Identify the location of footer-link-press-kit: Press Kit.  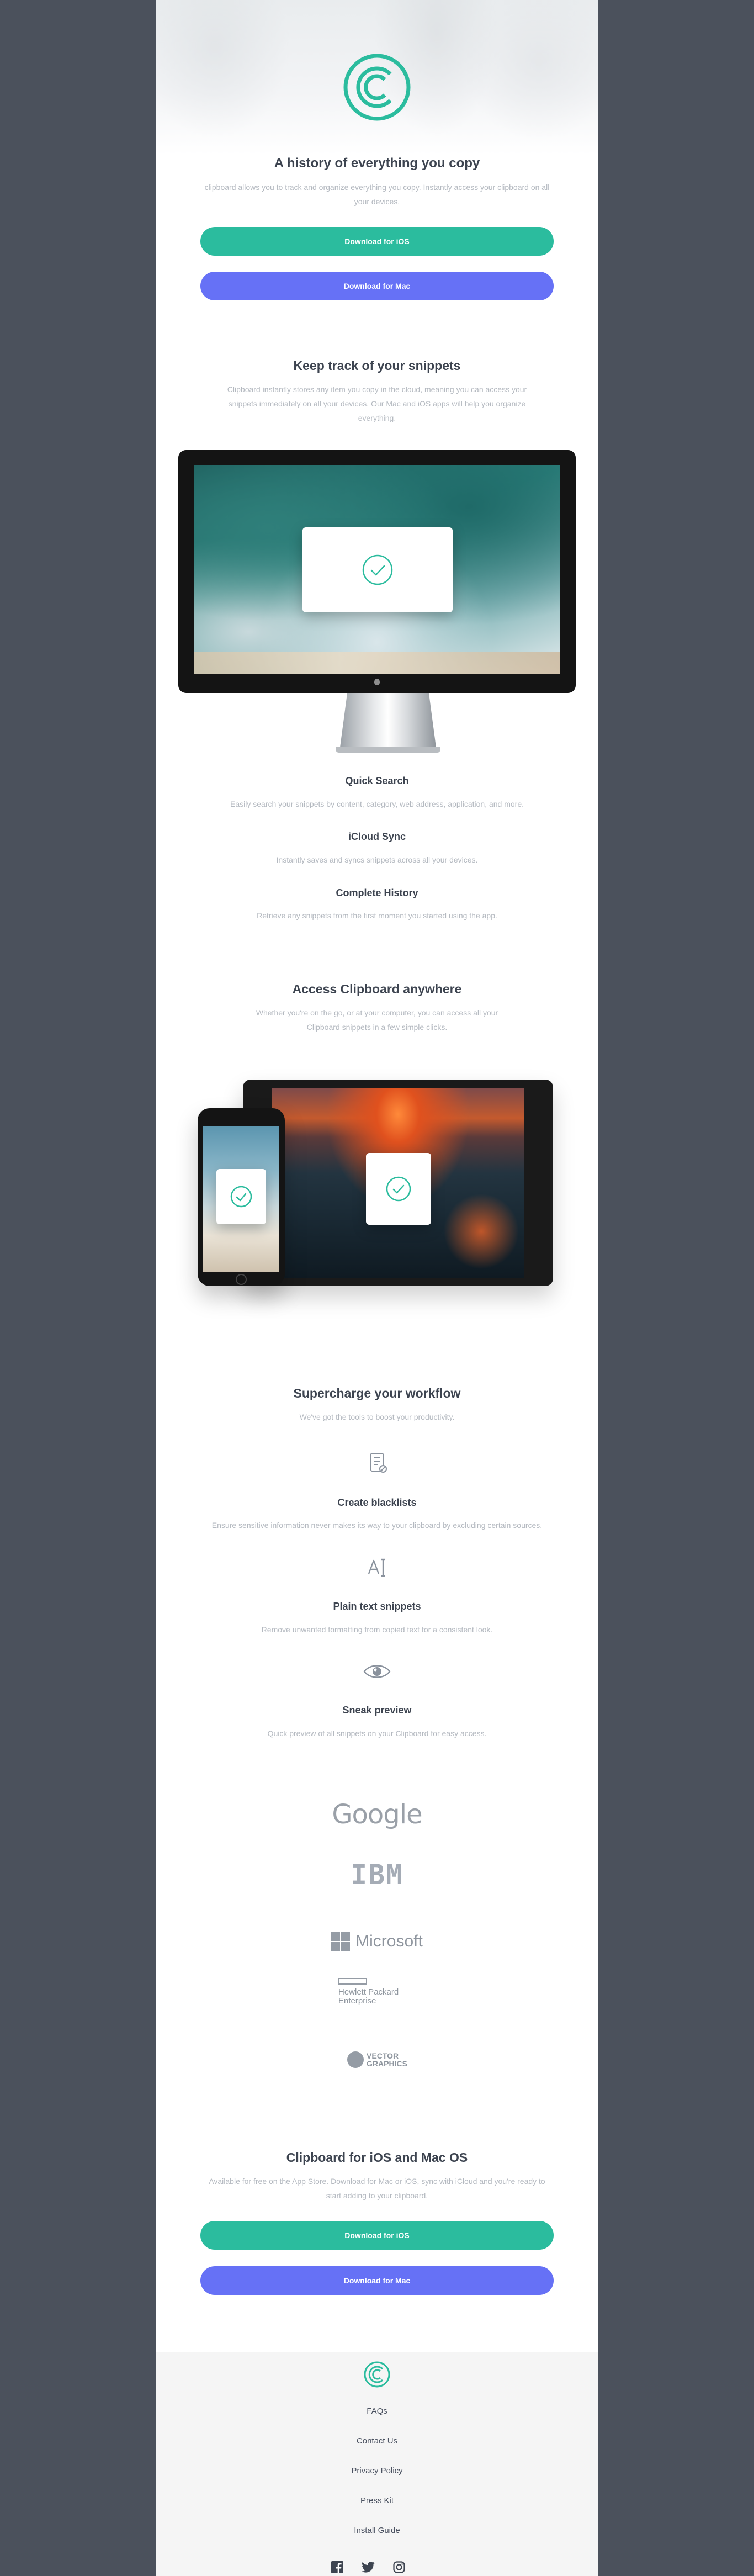
(377, 2500).